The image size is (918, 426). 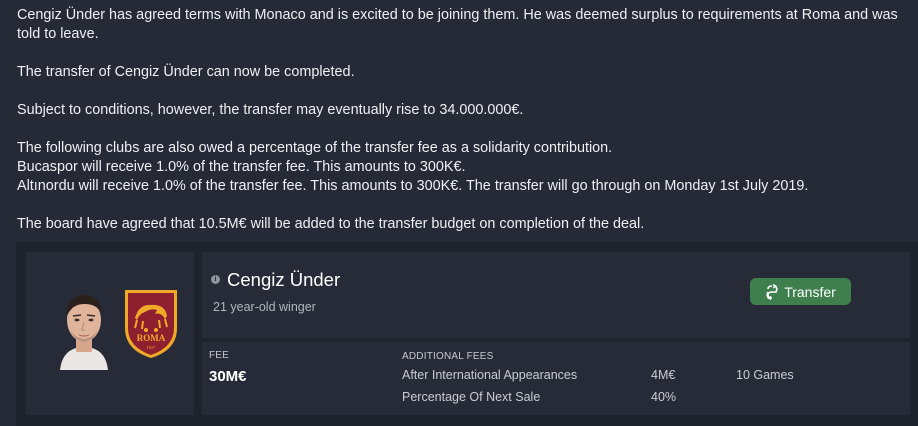 I want to click on fee-label: FEE, so click(x=219, y=355).